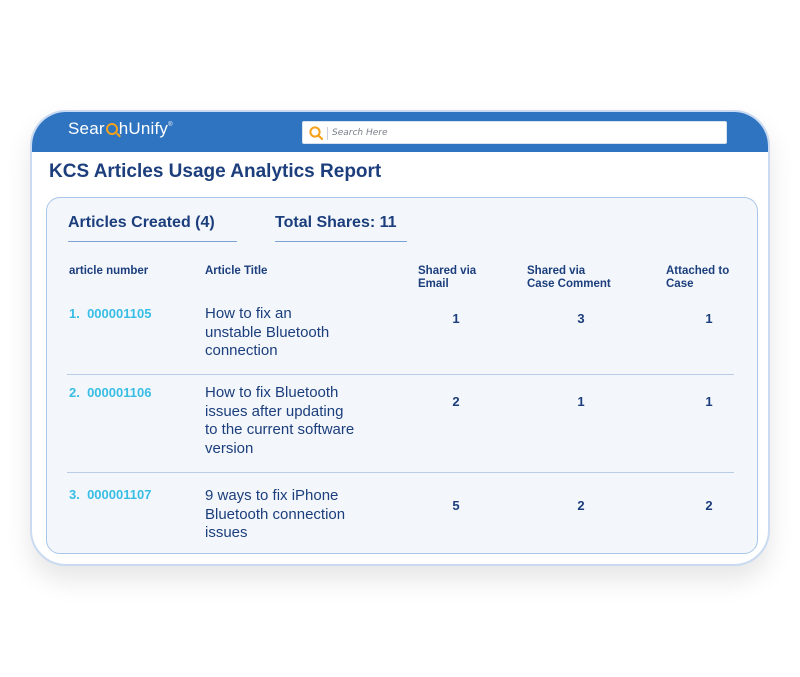 This screenshot has width=800, height=677. I want to click on article-number-link: 3. 000001107, so click(110, 494).